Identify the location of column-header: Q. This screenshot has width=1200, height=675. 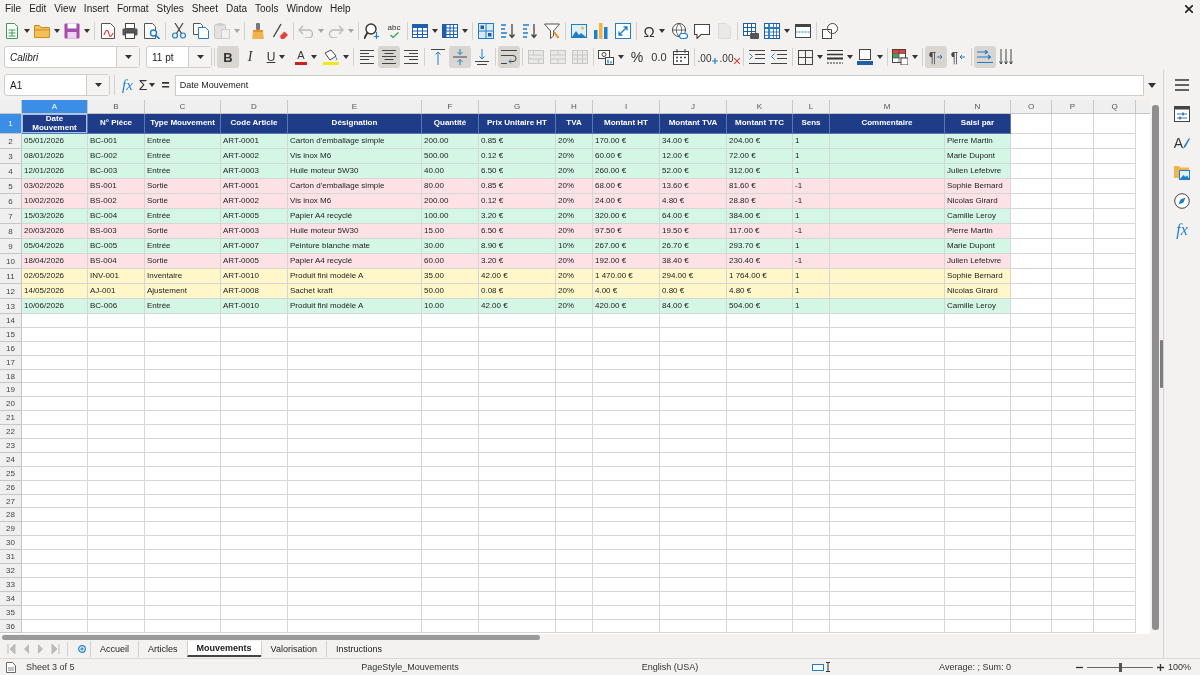
(1115, 106).